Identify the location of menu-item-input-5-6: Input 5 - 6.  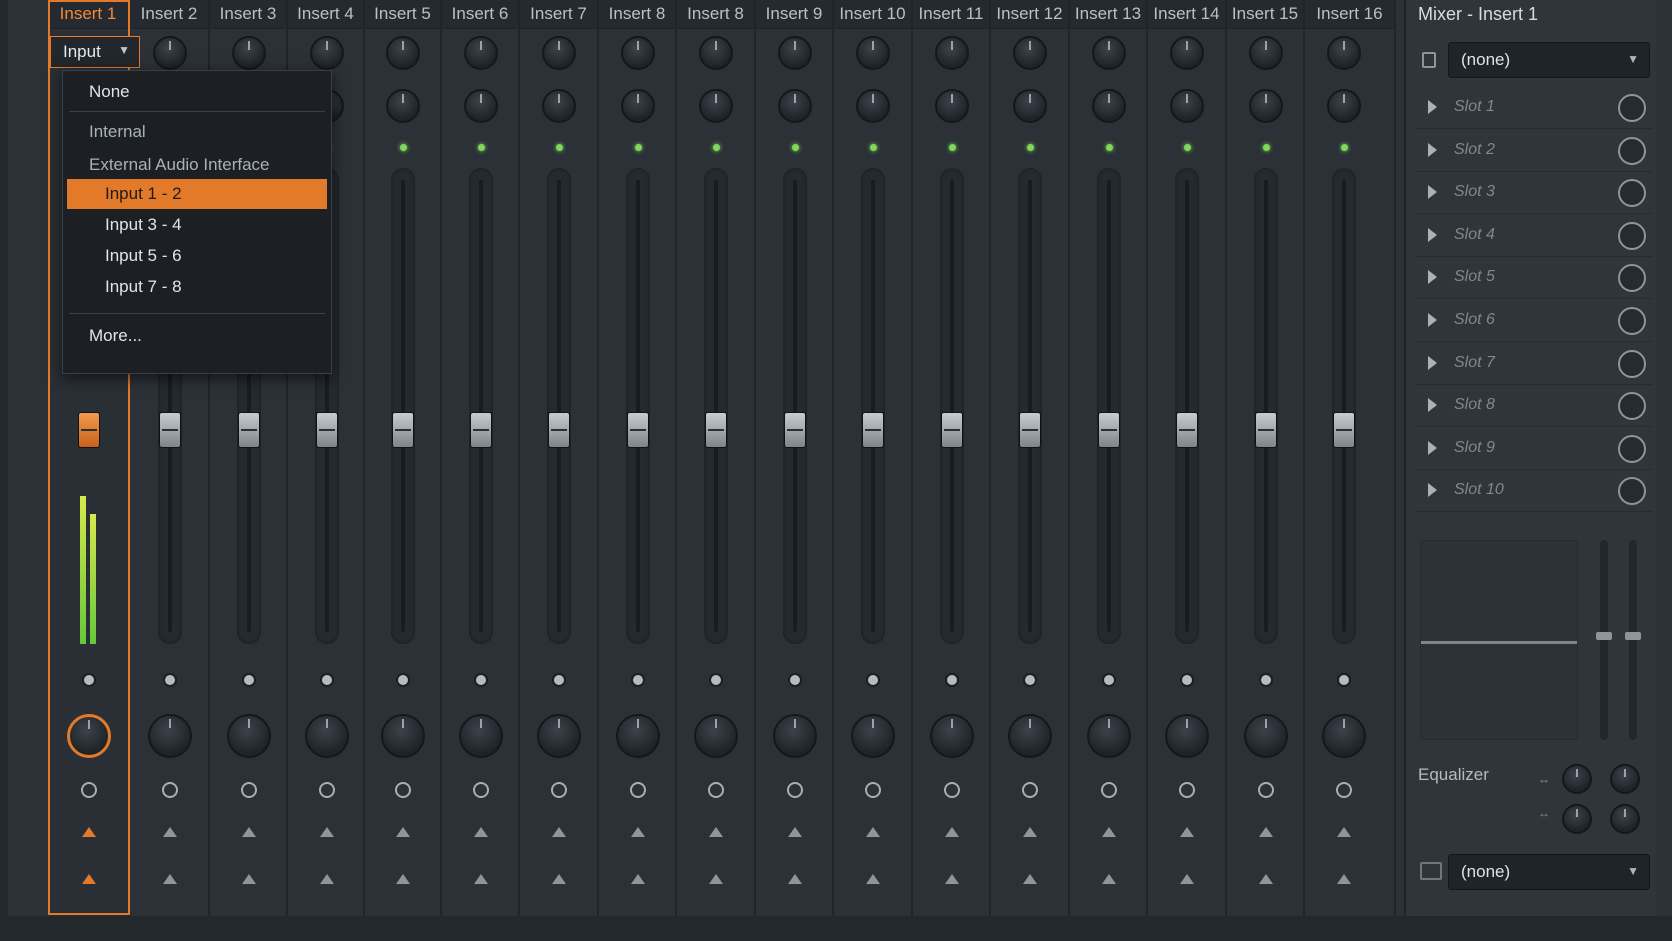
(197, 256).